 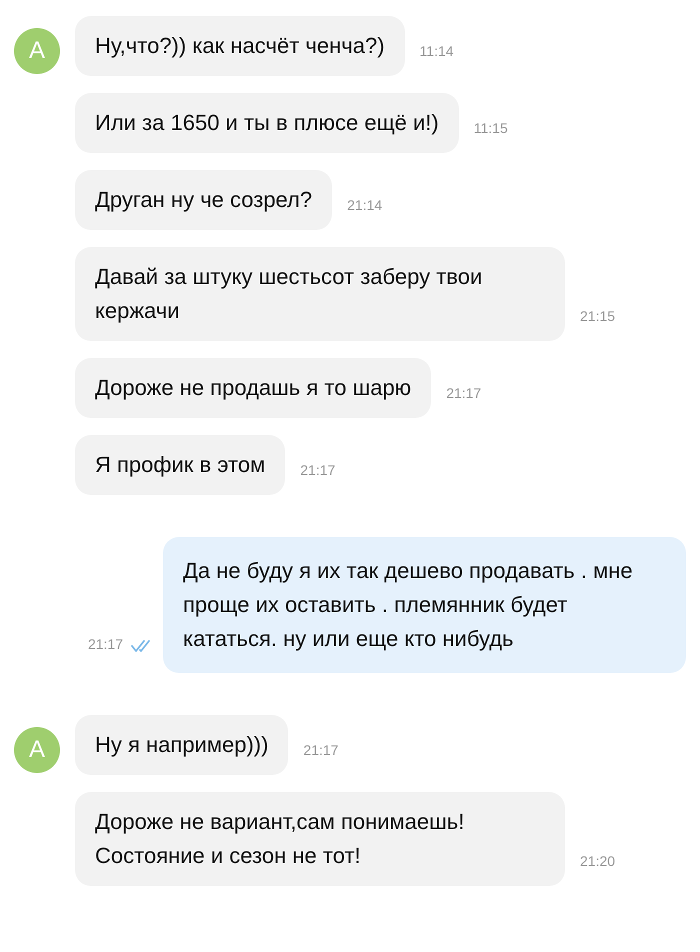 I want to click on message-time: 21:15, so click(x=598, y=316).